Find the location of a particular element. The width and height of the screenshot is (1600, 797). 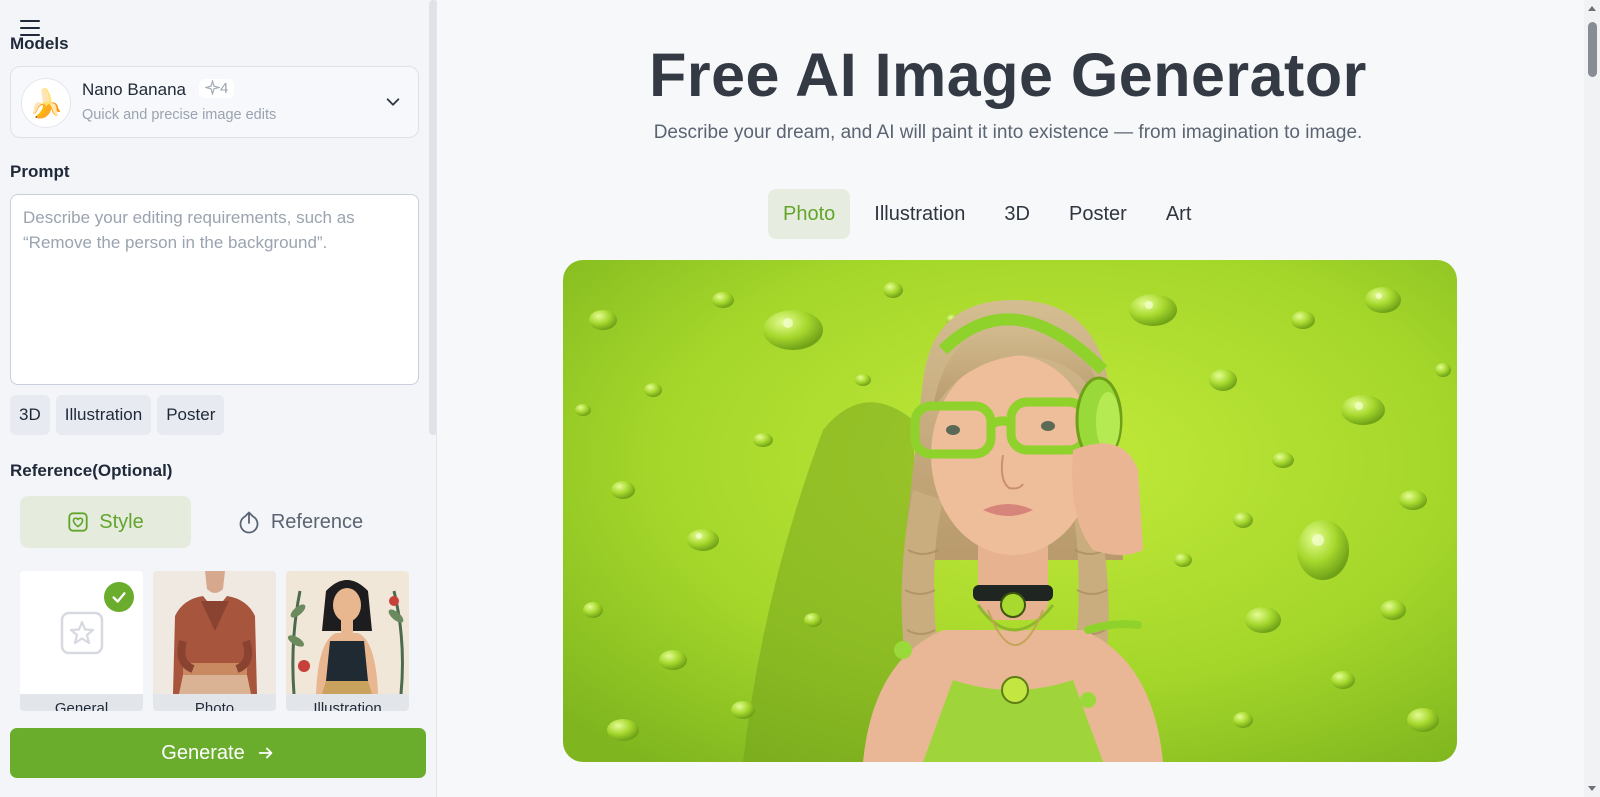

star-icon is located at coordinates (82, 633).